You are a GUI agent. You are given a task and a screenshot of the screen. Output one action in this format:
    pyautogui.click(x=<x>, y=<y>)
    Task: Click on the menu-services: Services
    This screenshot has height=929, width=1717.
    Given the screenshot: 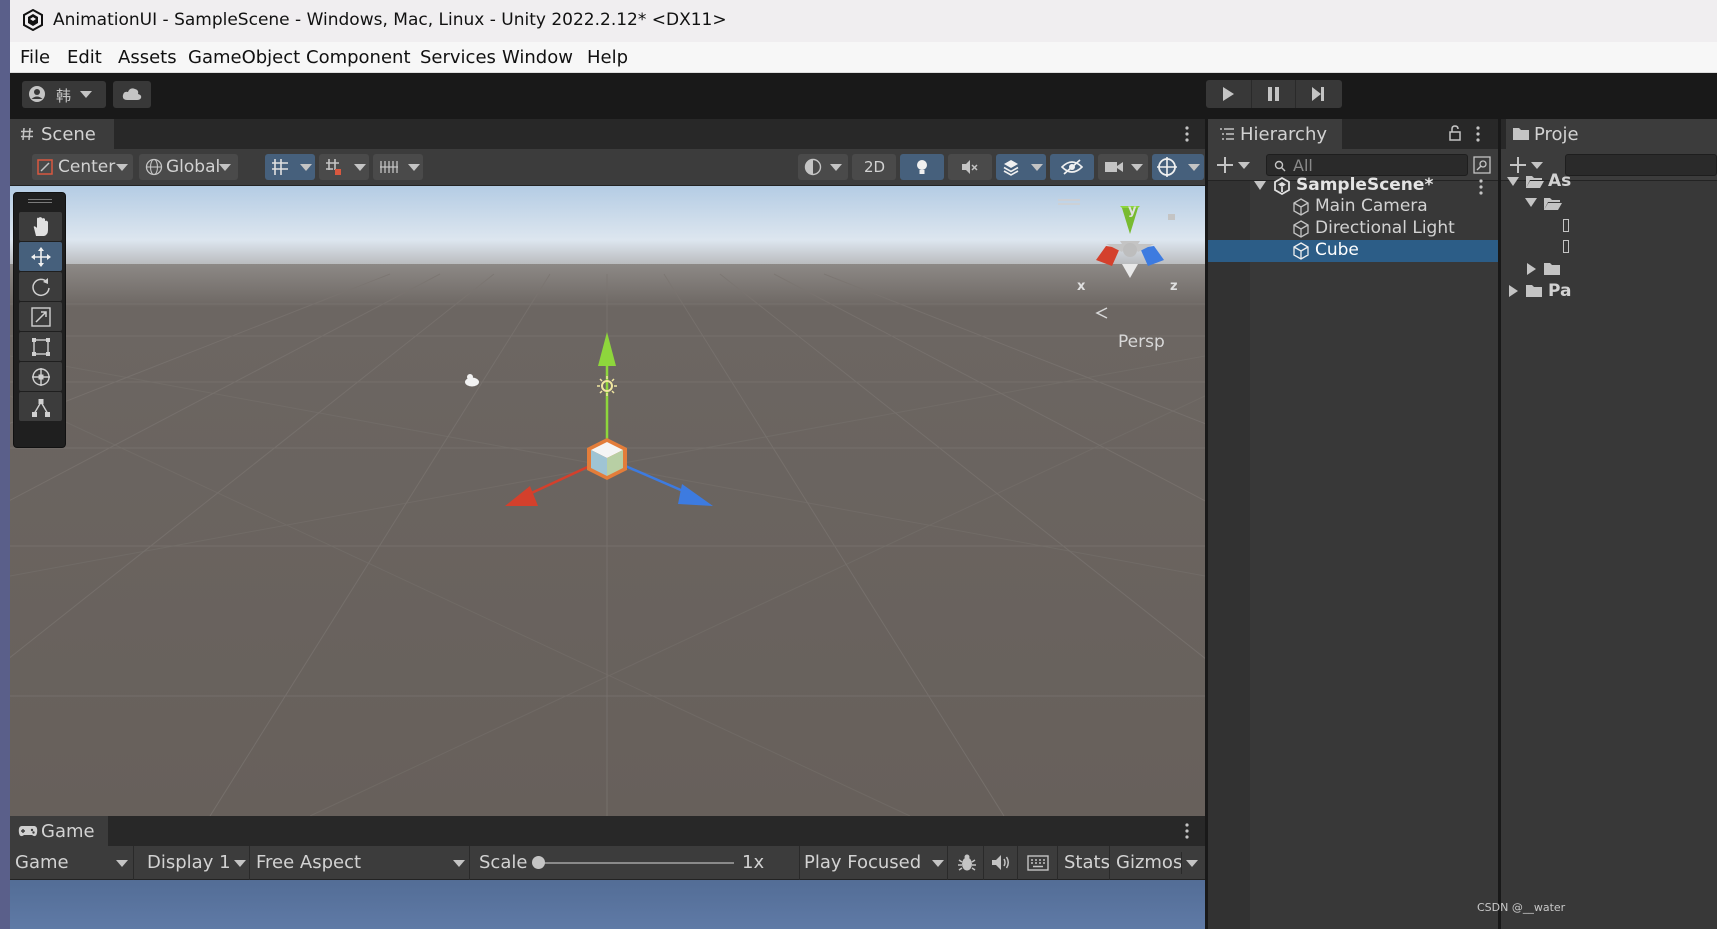 What is the action you would take?
    pyautogui.click(x=458, y=57)
    